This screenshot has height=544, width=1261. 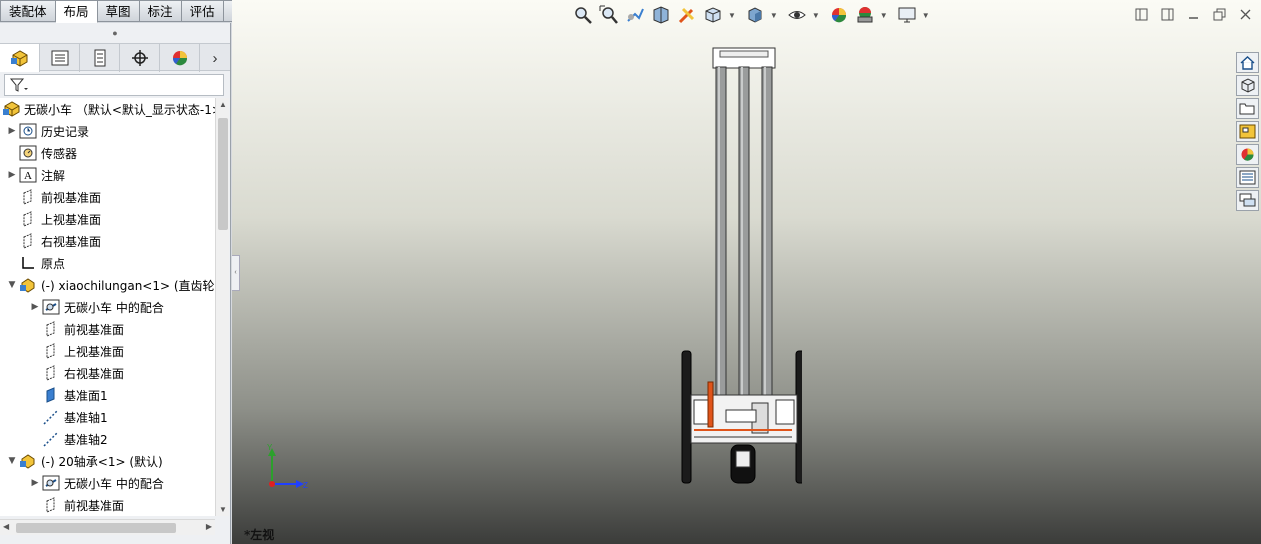 I want to click on minimize-icon, so click(x=1193, y=14).